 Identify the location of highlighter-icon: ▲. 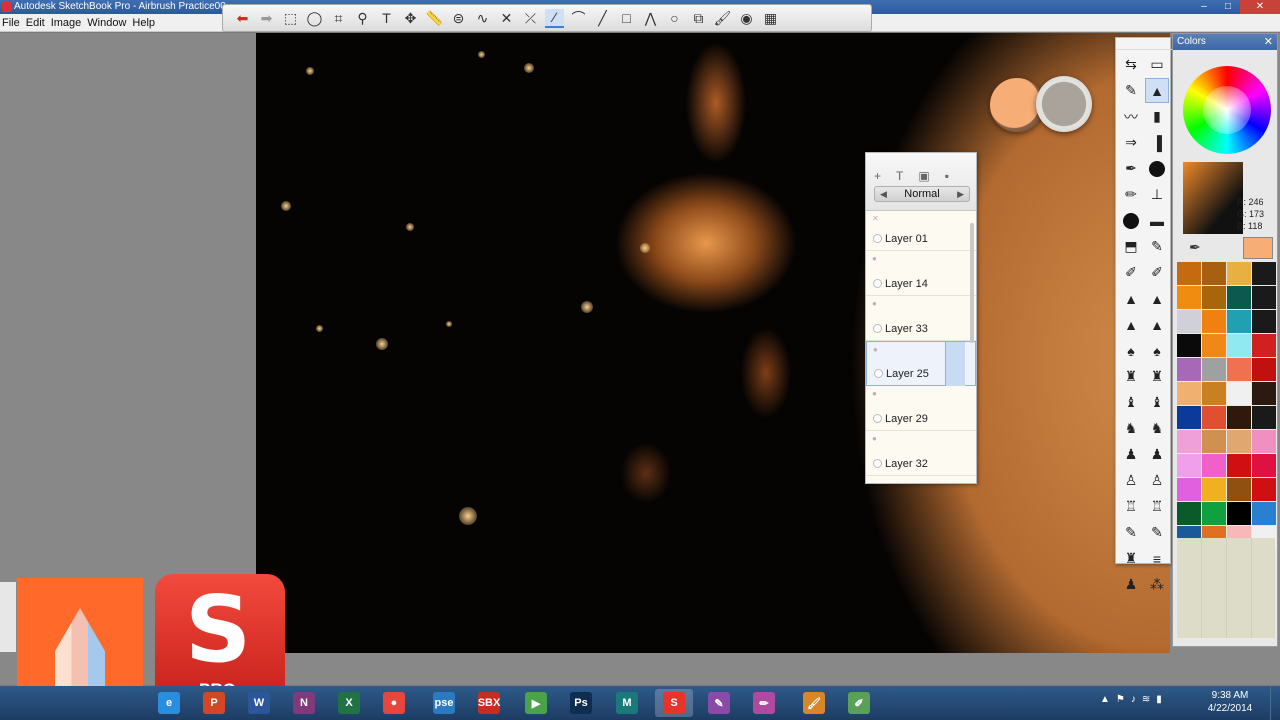
(1131, 324).